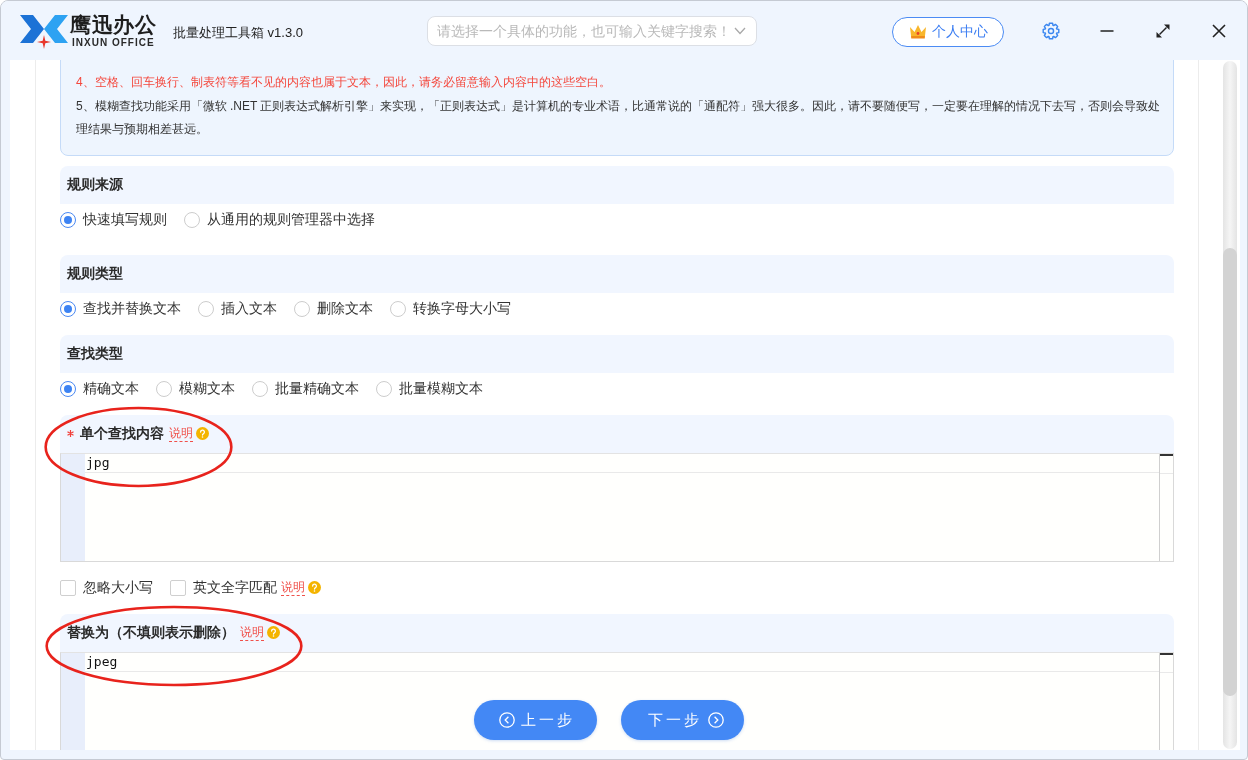 This screenshot has height=760, width=1248. What do you see at coordinates (95, 353) in the screenshot?
I see `section-title: 查找类型` at bounding box center [95, 353].